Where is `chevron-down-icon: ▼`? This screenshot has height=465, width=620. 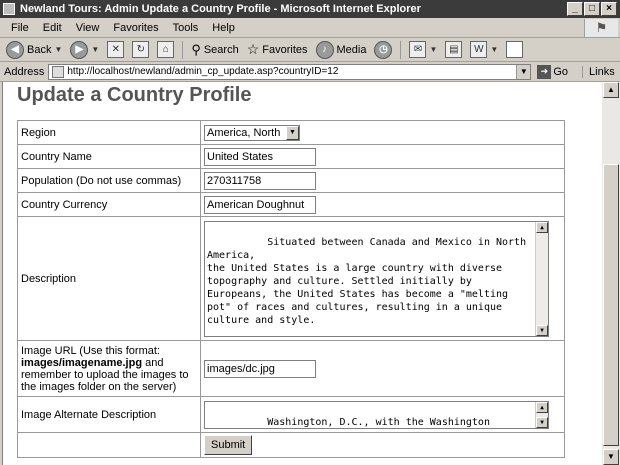
chevron-down-icon: ▼ is located at coordinates (292, 132).